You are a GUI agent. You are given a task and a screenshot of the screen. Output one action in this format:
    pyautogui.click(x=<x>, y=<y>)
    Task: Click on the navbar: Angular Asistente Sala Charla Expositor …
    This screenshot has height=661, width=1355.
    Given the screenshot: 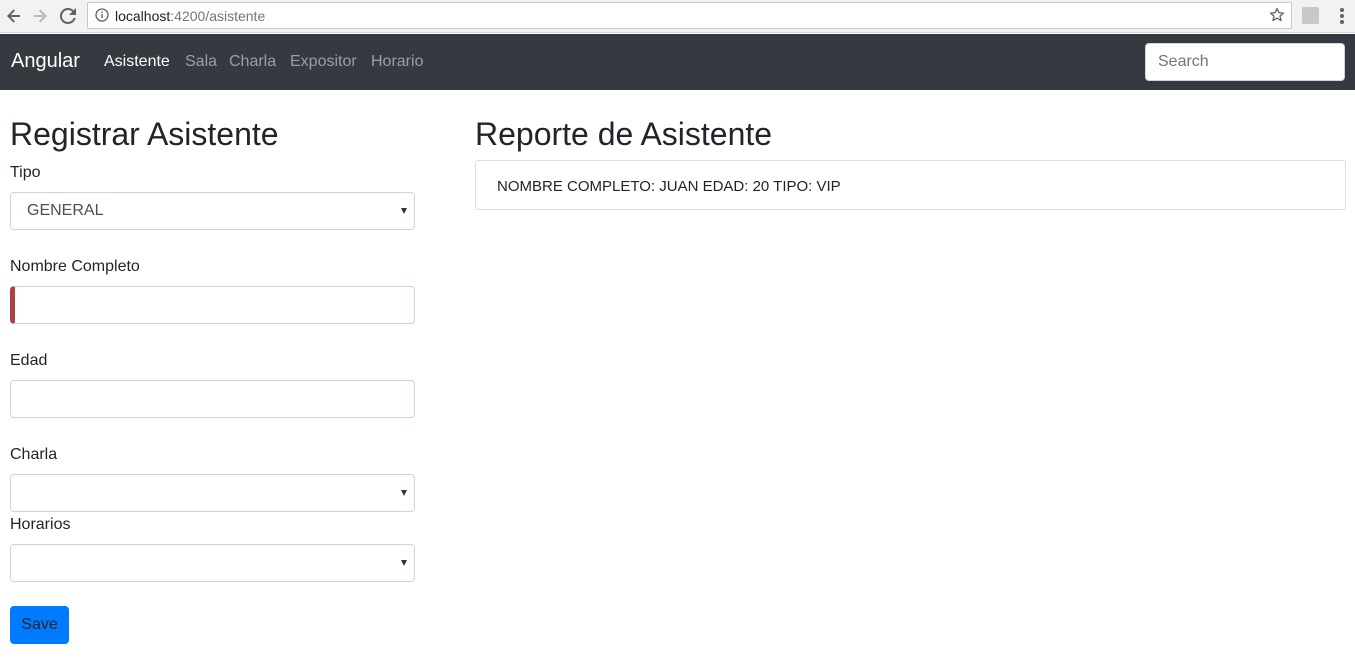 What is the action you would take?
    pyautogui.click(x=677, y=62)
    